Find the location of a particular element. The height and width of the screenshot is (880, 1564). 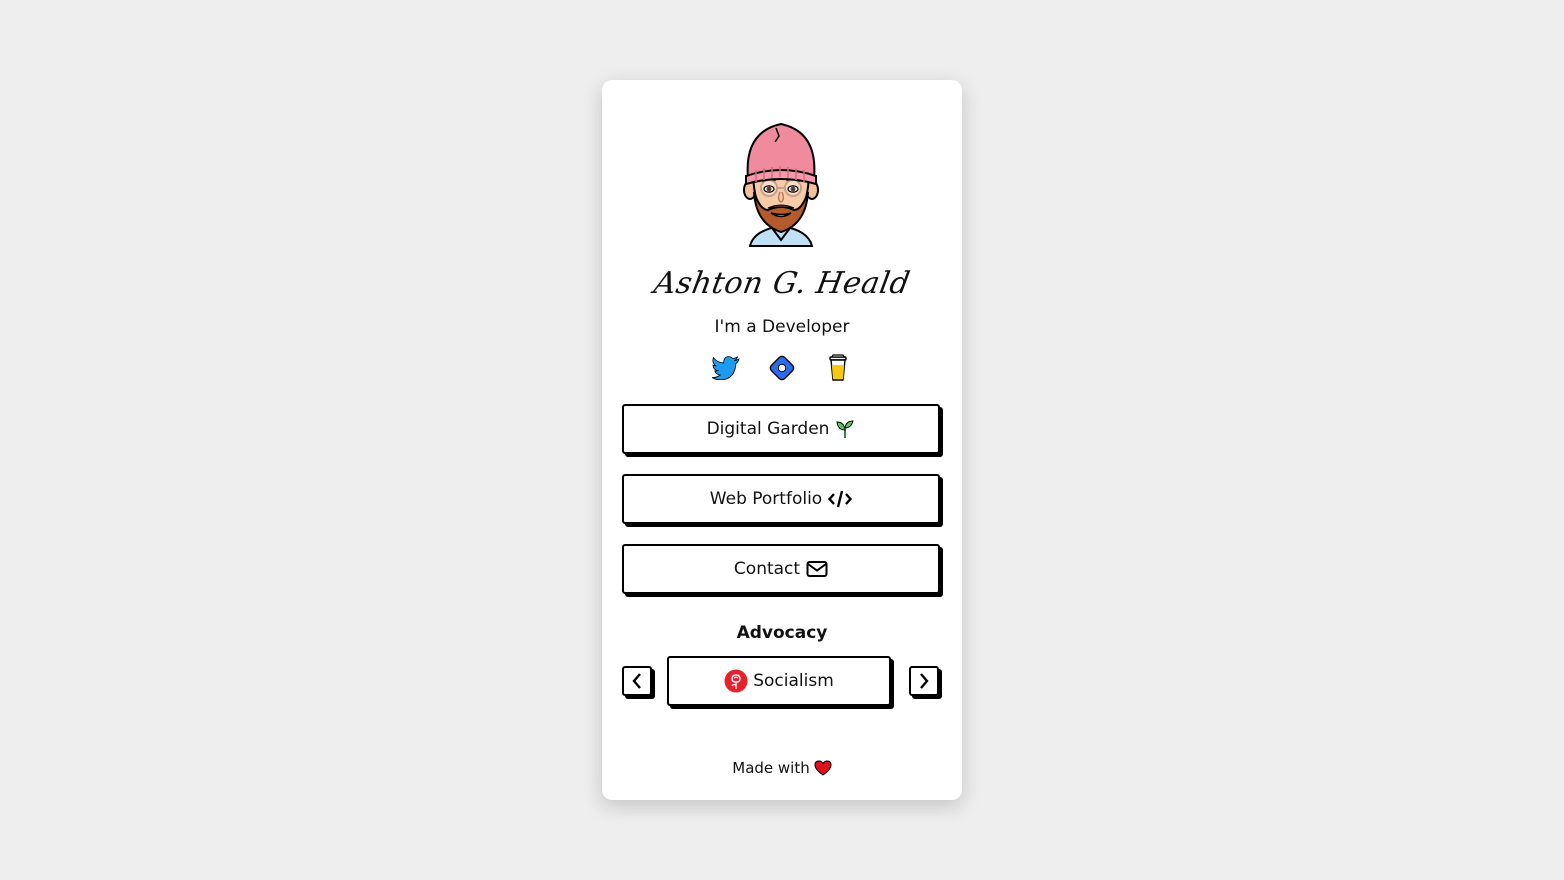

rose-icon is located at coordinates (736, 681).